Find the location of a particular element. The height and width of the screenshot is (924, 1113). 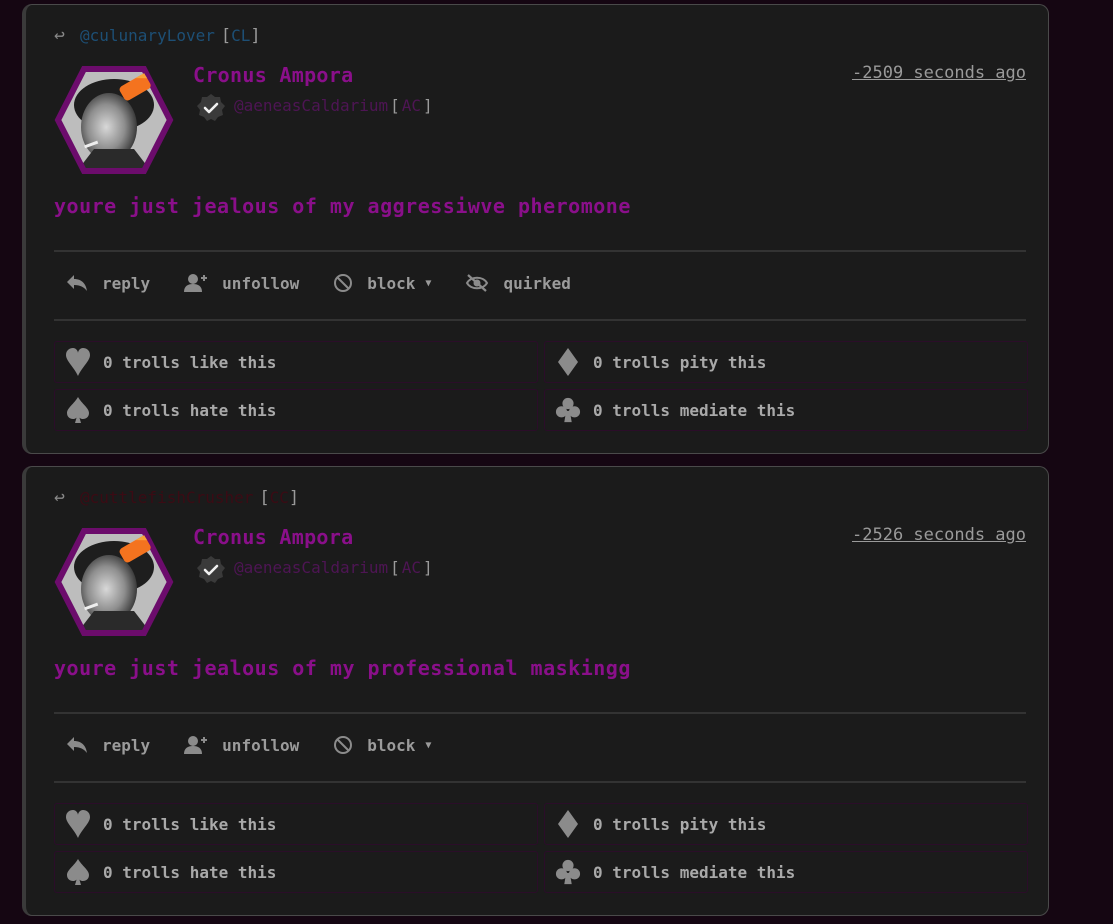

quirked-label: quirked is located at coordinates (537, 283).